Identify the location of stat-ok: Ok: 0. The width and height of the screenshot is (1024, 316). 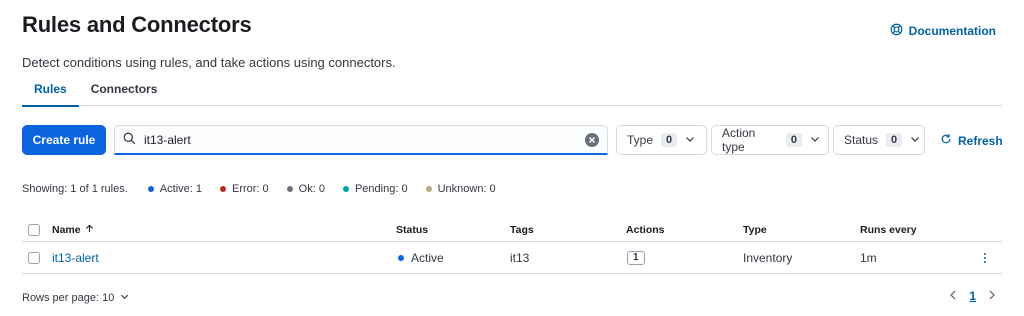
(305, 189).